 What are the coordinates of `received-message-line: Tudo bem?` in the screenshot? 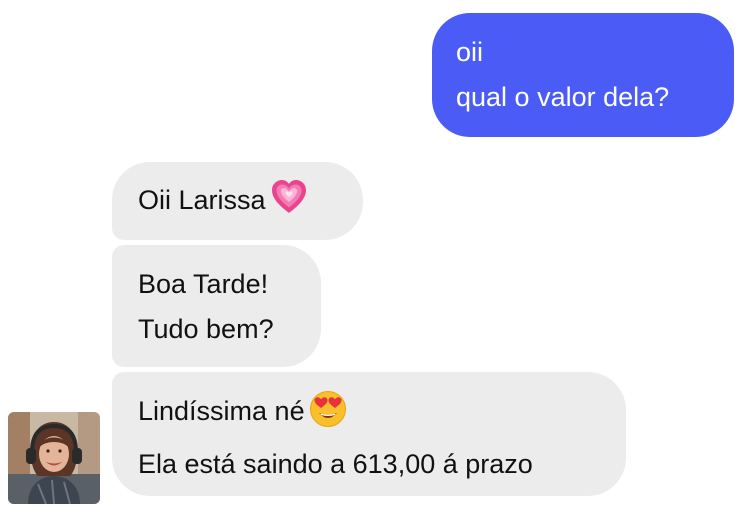 It's located at (206, 329).